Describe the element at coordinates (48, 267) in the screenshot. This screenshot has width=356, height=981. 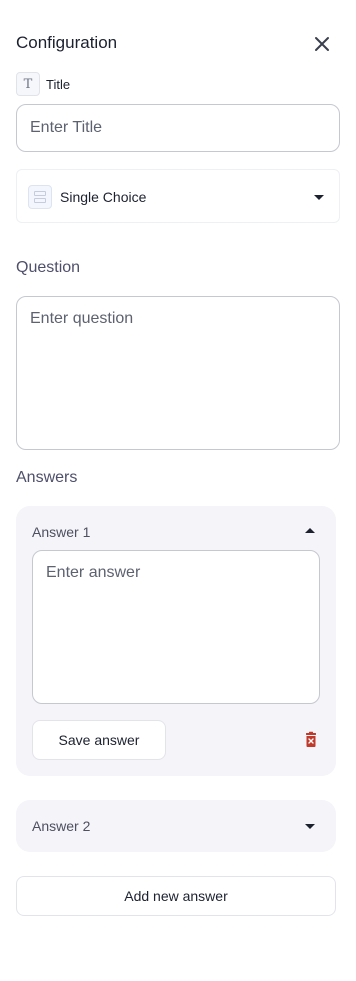
I see `question-label: Question` at that location.